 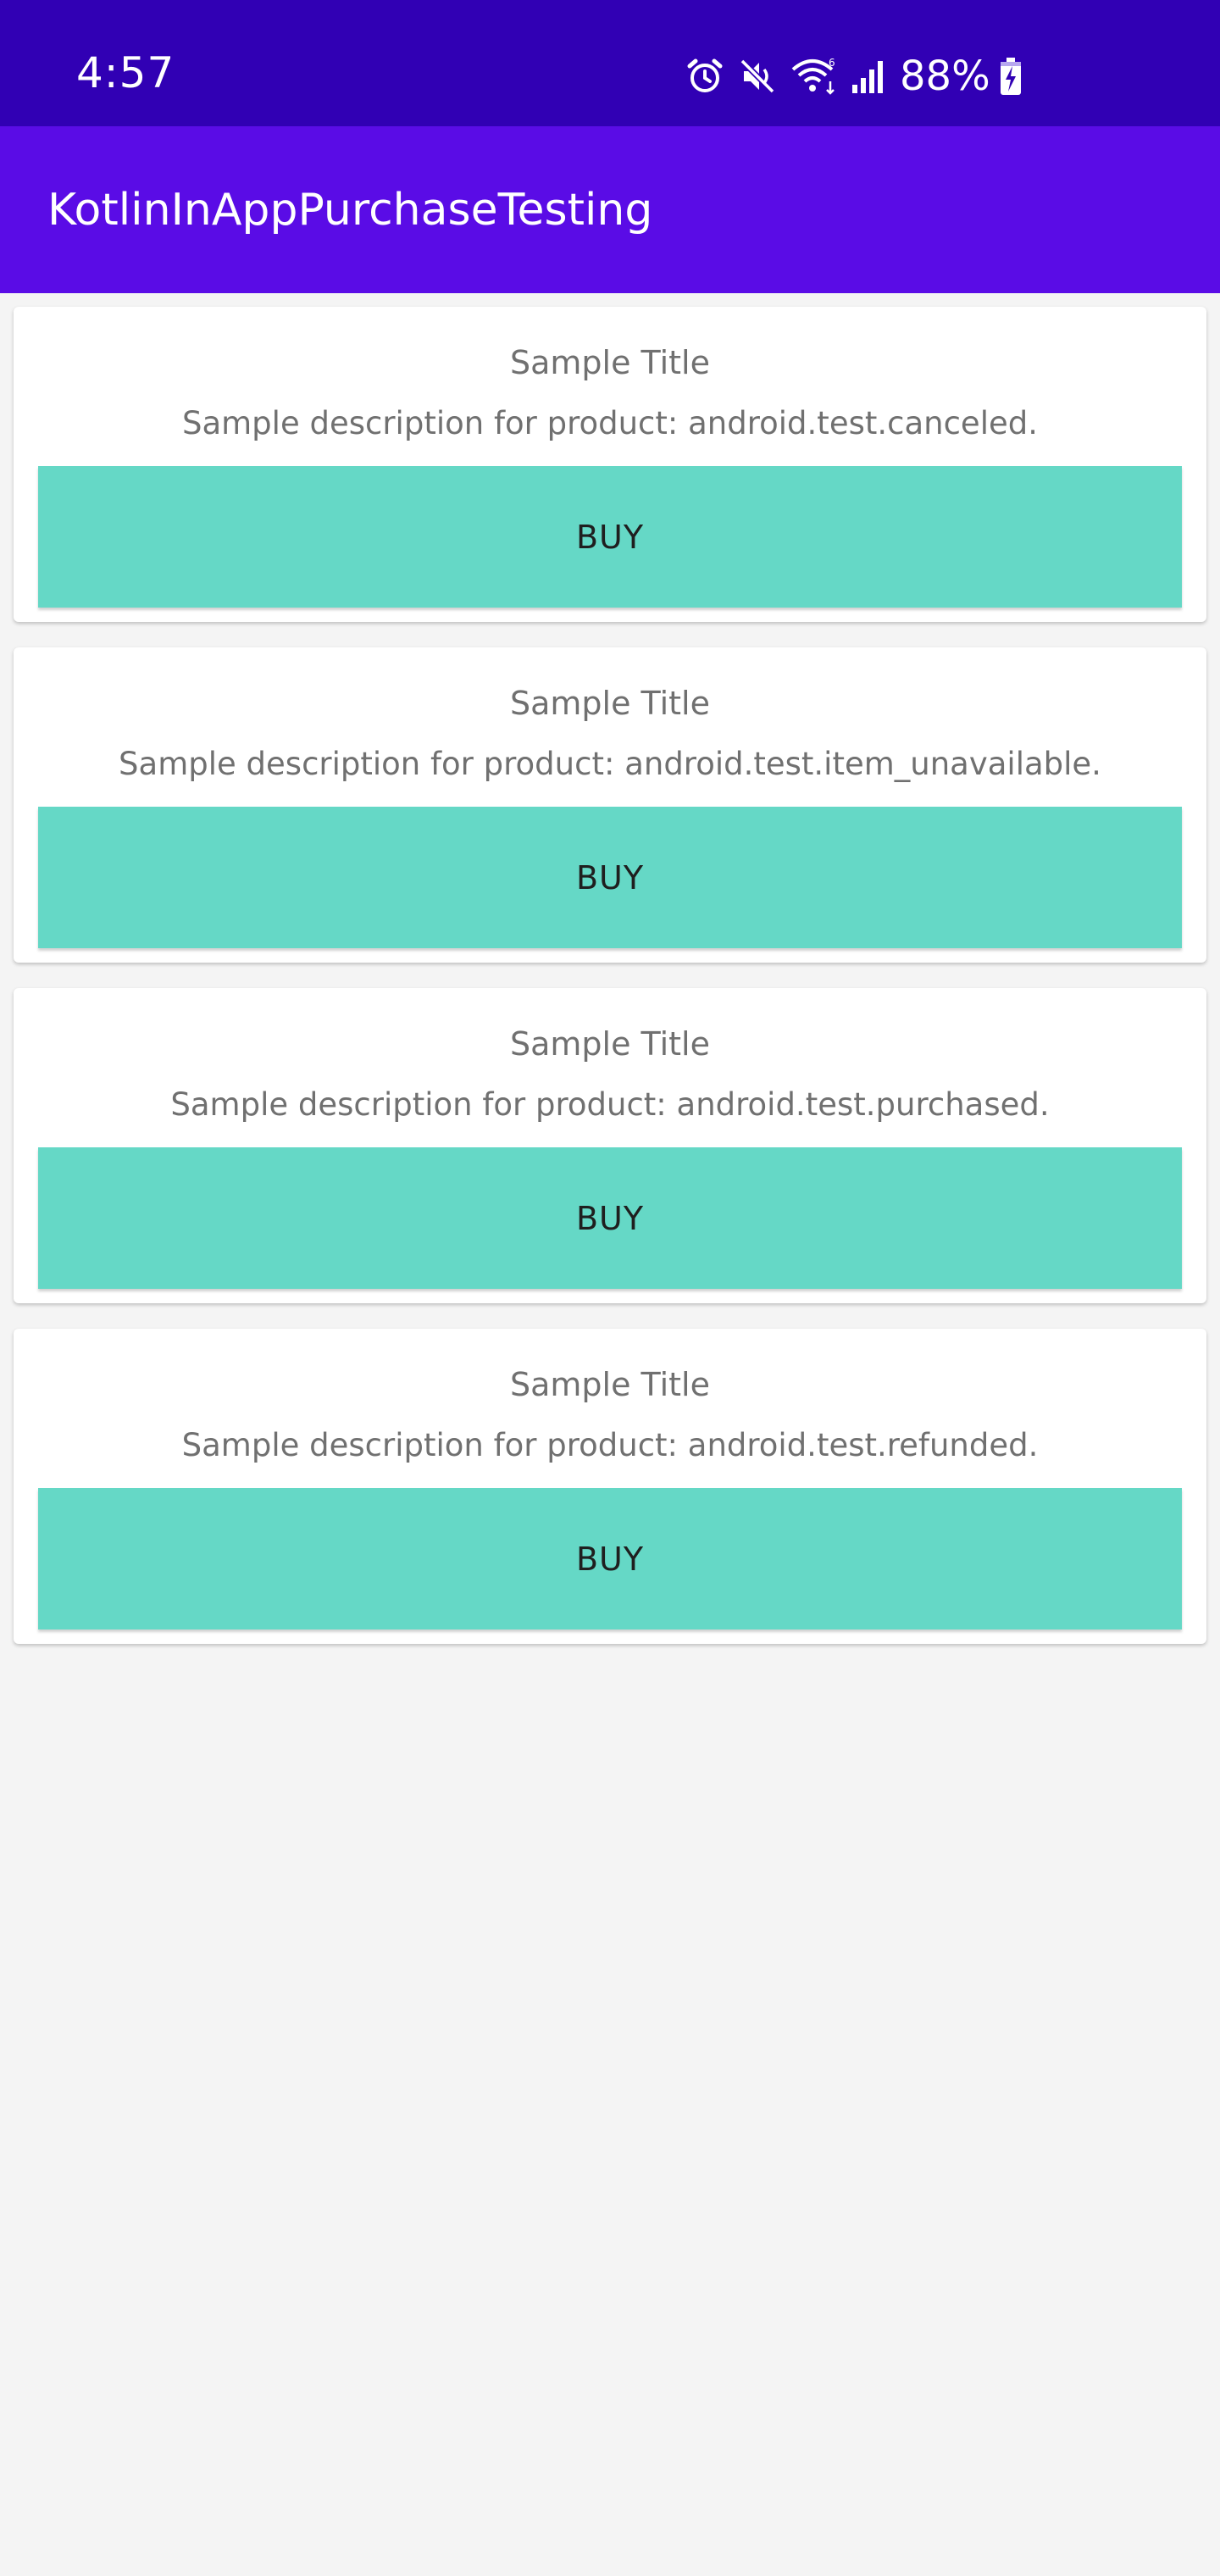 I want to click on battery-charging-icon, so click(x=1011, y=76).